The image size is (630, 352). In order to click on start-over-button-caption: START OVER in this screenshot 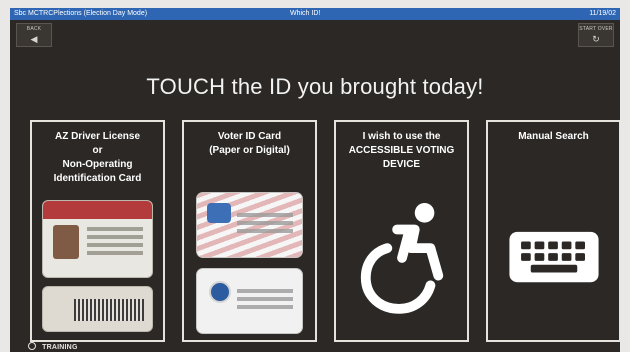, I will do `click(596, 29)`.